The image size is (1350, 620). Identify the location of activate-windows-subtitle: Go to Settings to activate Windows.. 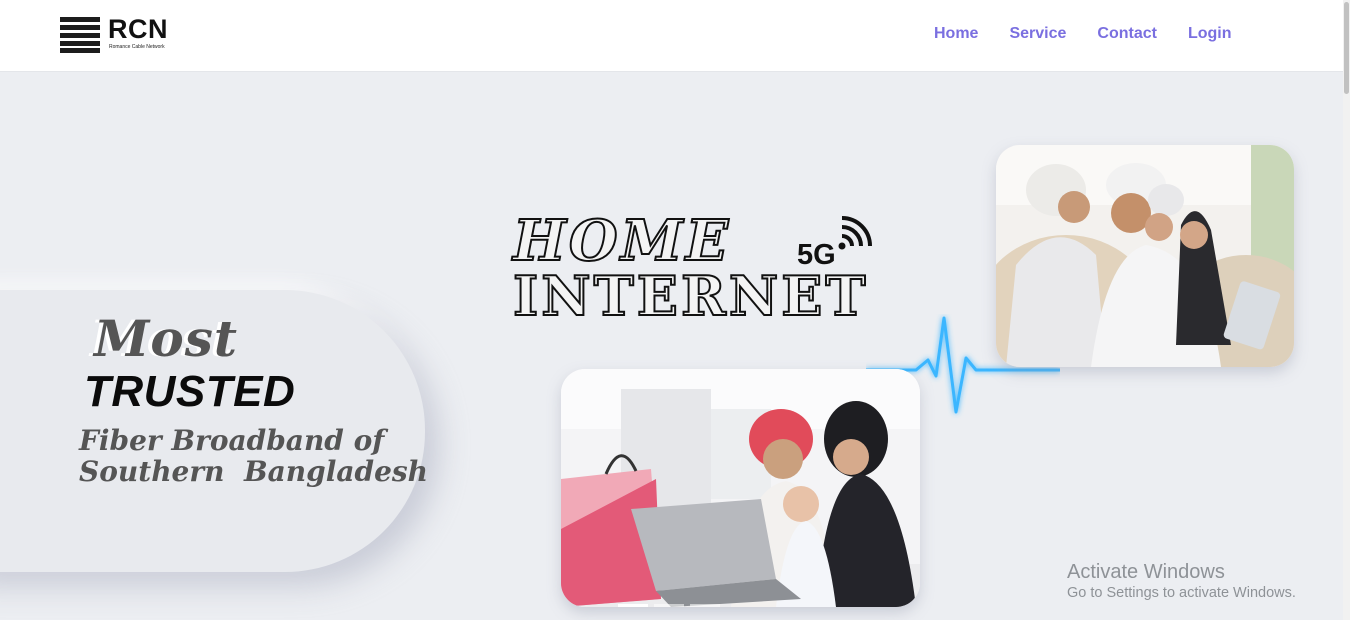
(1181, 593).